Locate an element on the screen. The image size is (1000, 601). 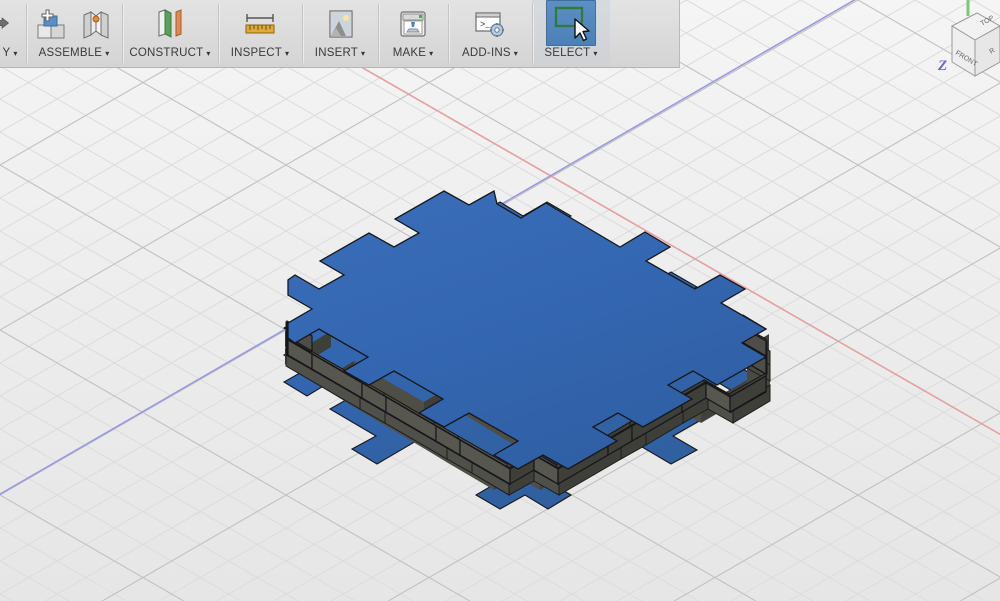
toolbar-group-modify: Y ▾ is located at coordinates (13, 33).